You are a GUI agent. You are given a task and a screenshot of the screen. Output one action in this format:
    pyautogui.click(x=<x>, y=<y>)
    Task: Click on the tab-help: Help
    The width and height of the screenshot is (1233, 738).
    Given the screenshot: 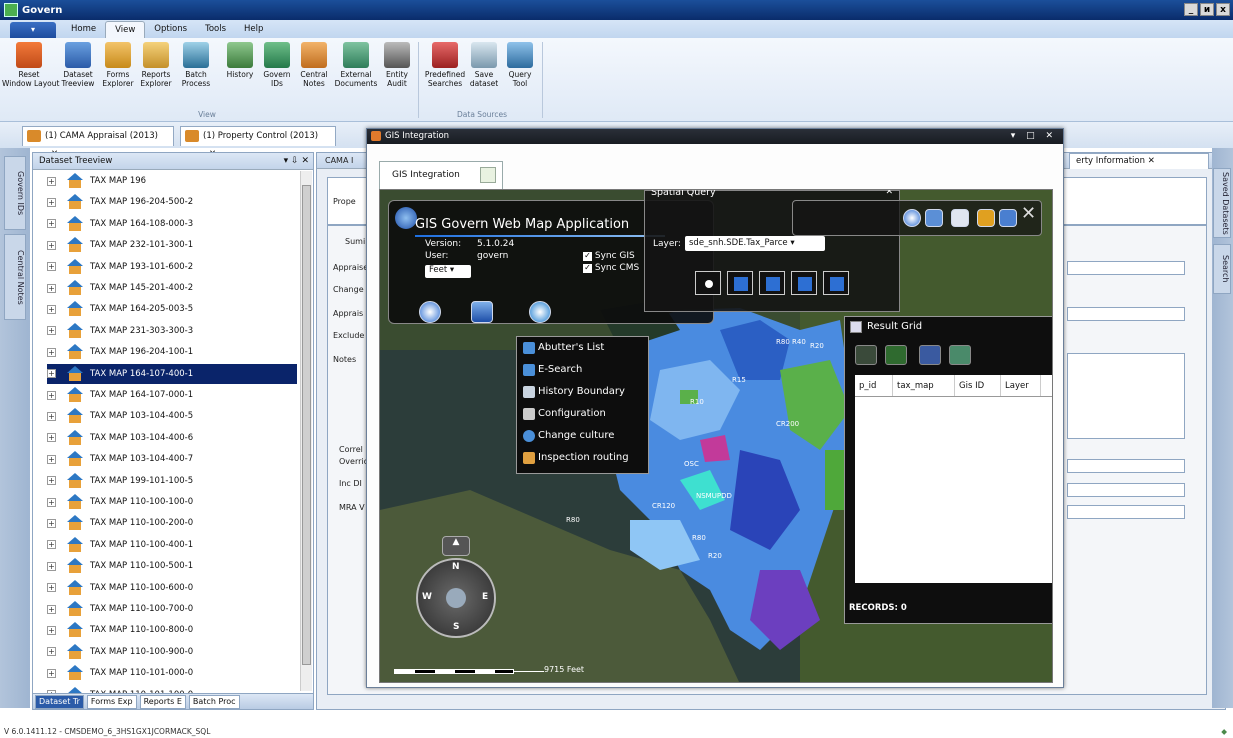 What is the action you would take?
    pyautogui.click(x=253, y=29)
    